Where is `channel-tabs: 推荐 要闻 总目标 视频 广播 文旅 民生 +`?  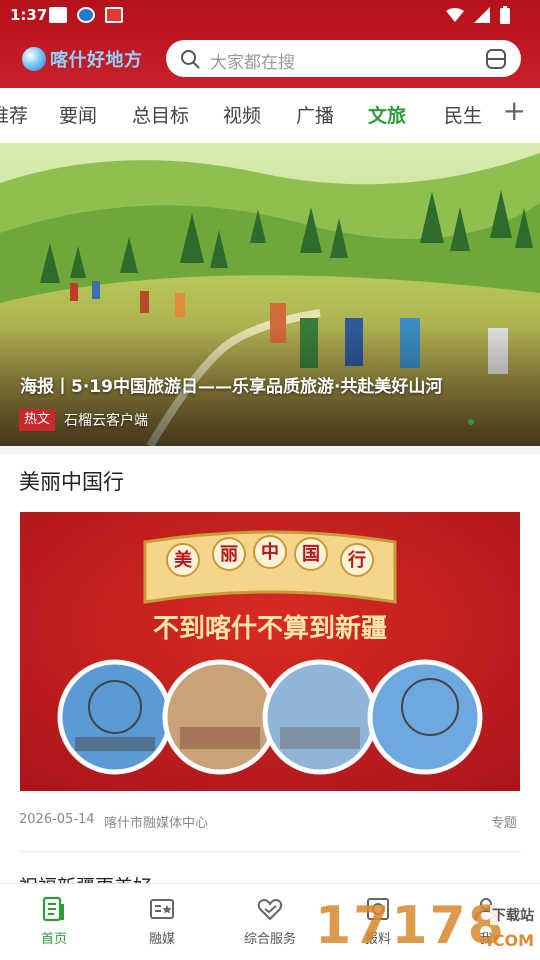 channel-tabs: 推荐 要闻 总目标 视频 广播 文旅 民生 + is located at coordinates (270, 115).